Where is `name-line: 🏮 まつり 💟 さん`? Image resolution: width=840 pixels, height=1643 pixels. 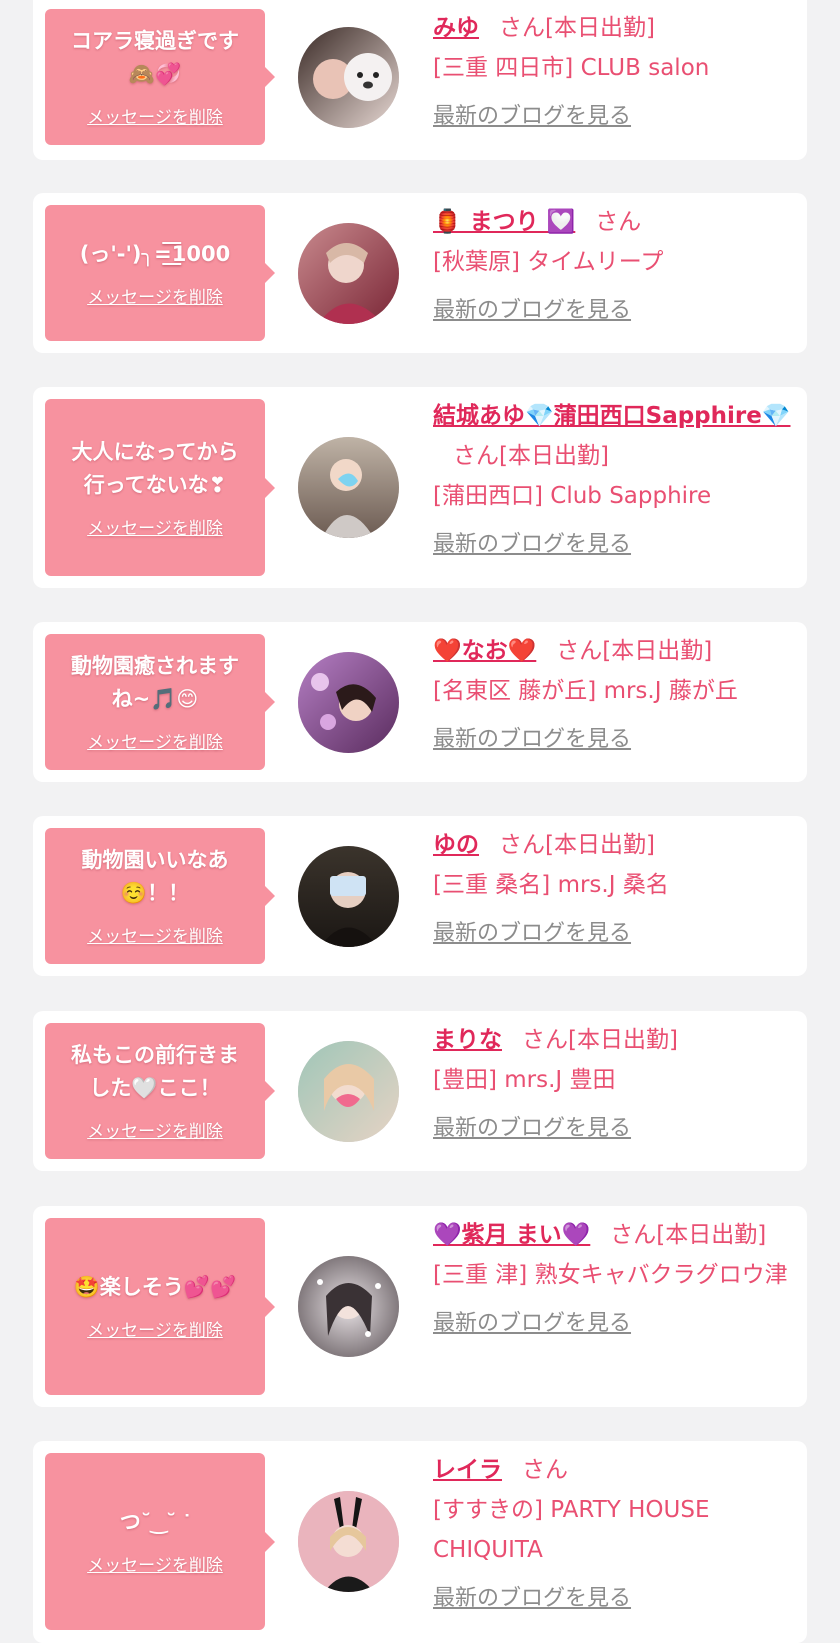
name-line: 🏮 まつり 💟 さん is located at coordinates (618, 222).